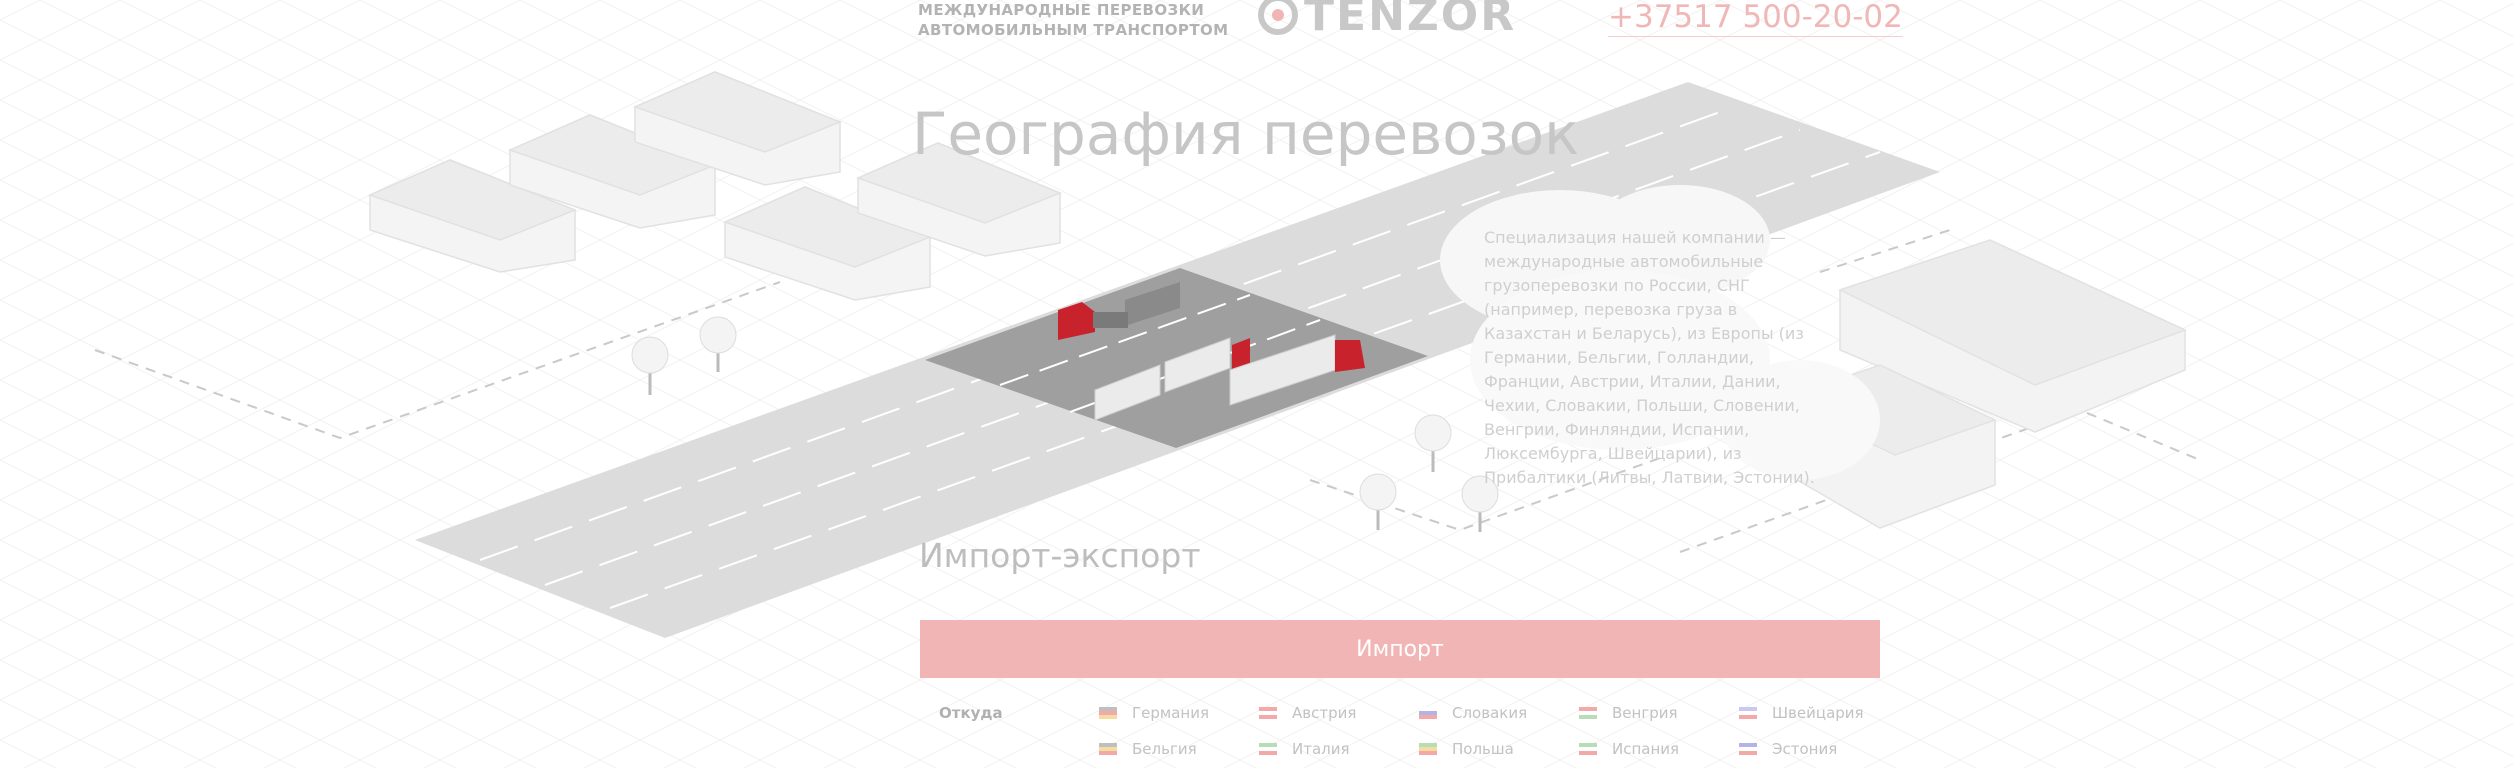  Describe the element at coordinates (1060, 555) in the screenshot. I see `section-title: Импорт-экспорт` at that location.